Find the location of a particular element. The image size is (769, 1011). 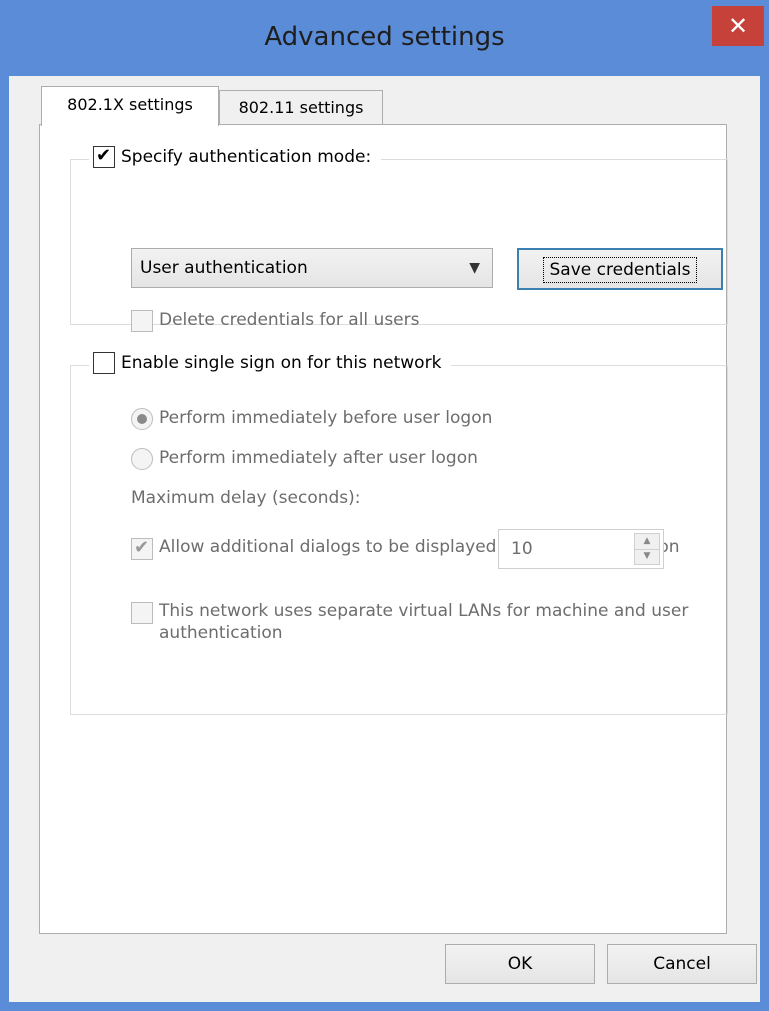

max-delay-label: Maximum delay (seconds): is located at coordinates (246, 498).